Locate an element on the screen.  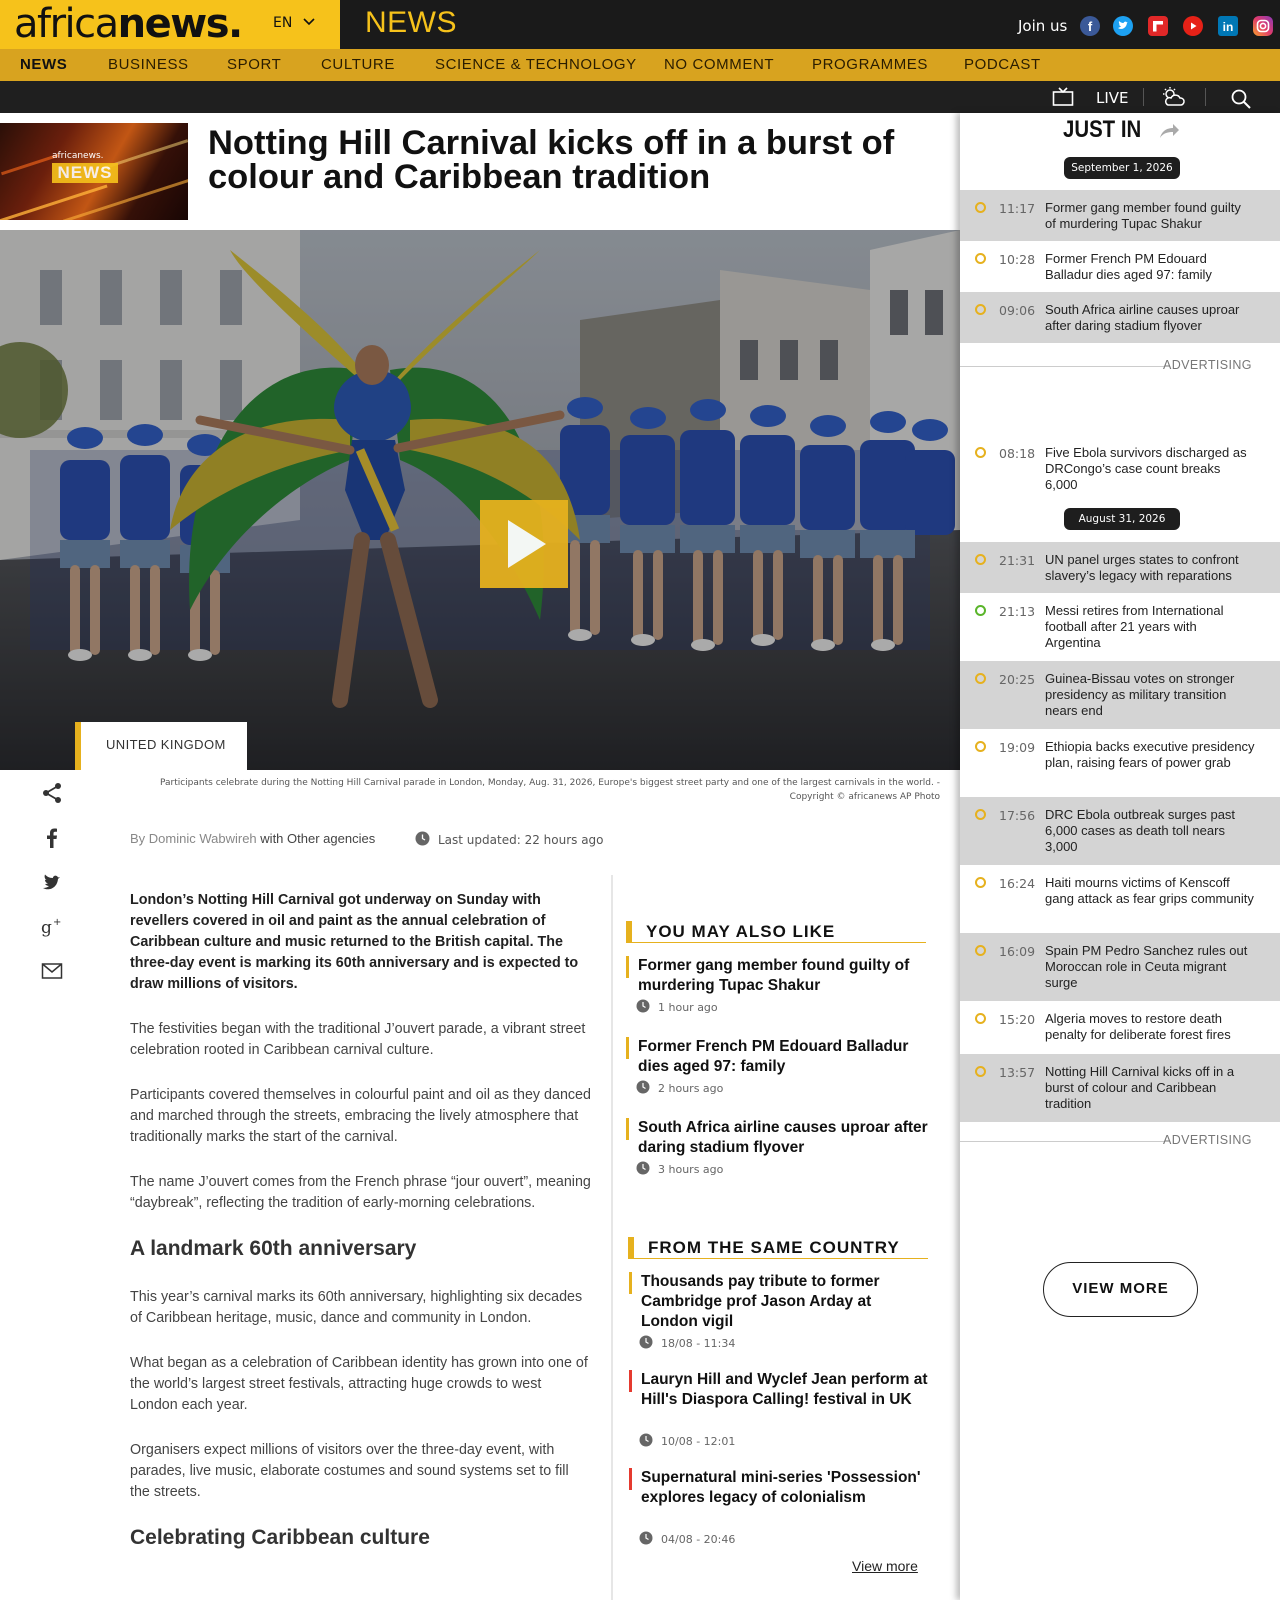
facebook-share-icon is located at coordinates (52, 838).